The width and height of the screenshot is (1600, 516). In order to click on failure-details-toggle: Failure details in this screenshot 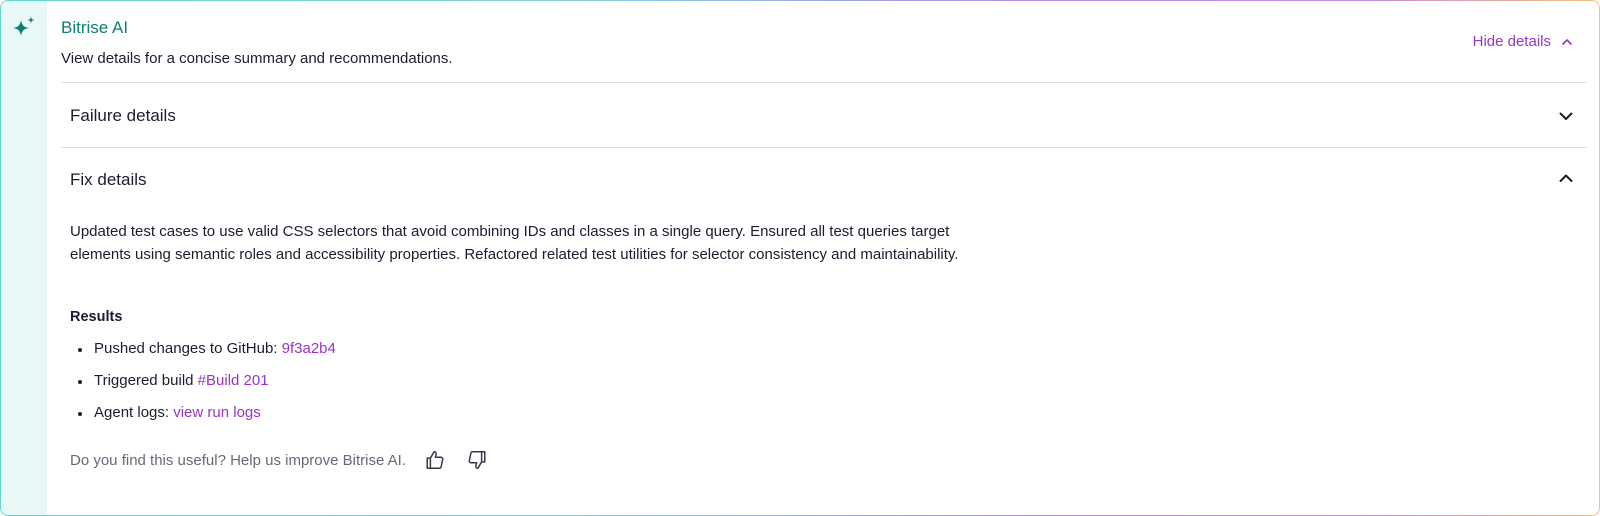, I will do `click(824, 115)`.